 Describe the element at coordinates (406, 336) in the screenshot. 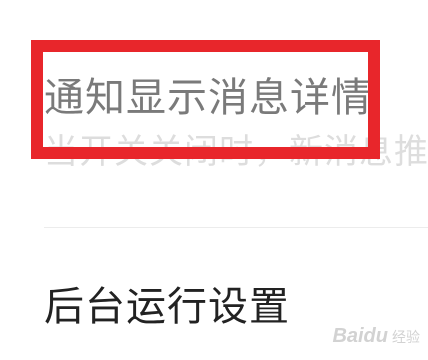

I see `baidu-jingyan-text: 经验` at that location.